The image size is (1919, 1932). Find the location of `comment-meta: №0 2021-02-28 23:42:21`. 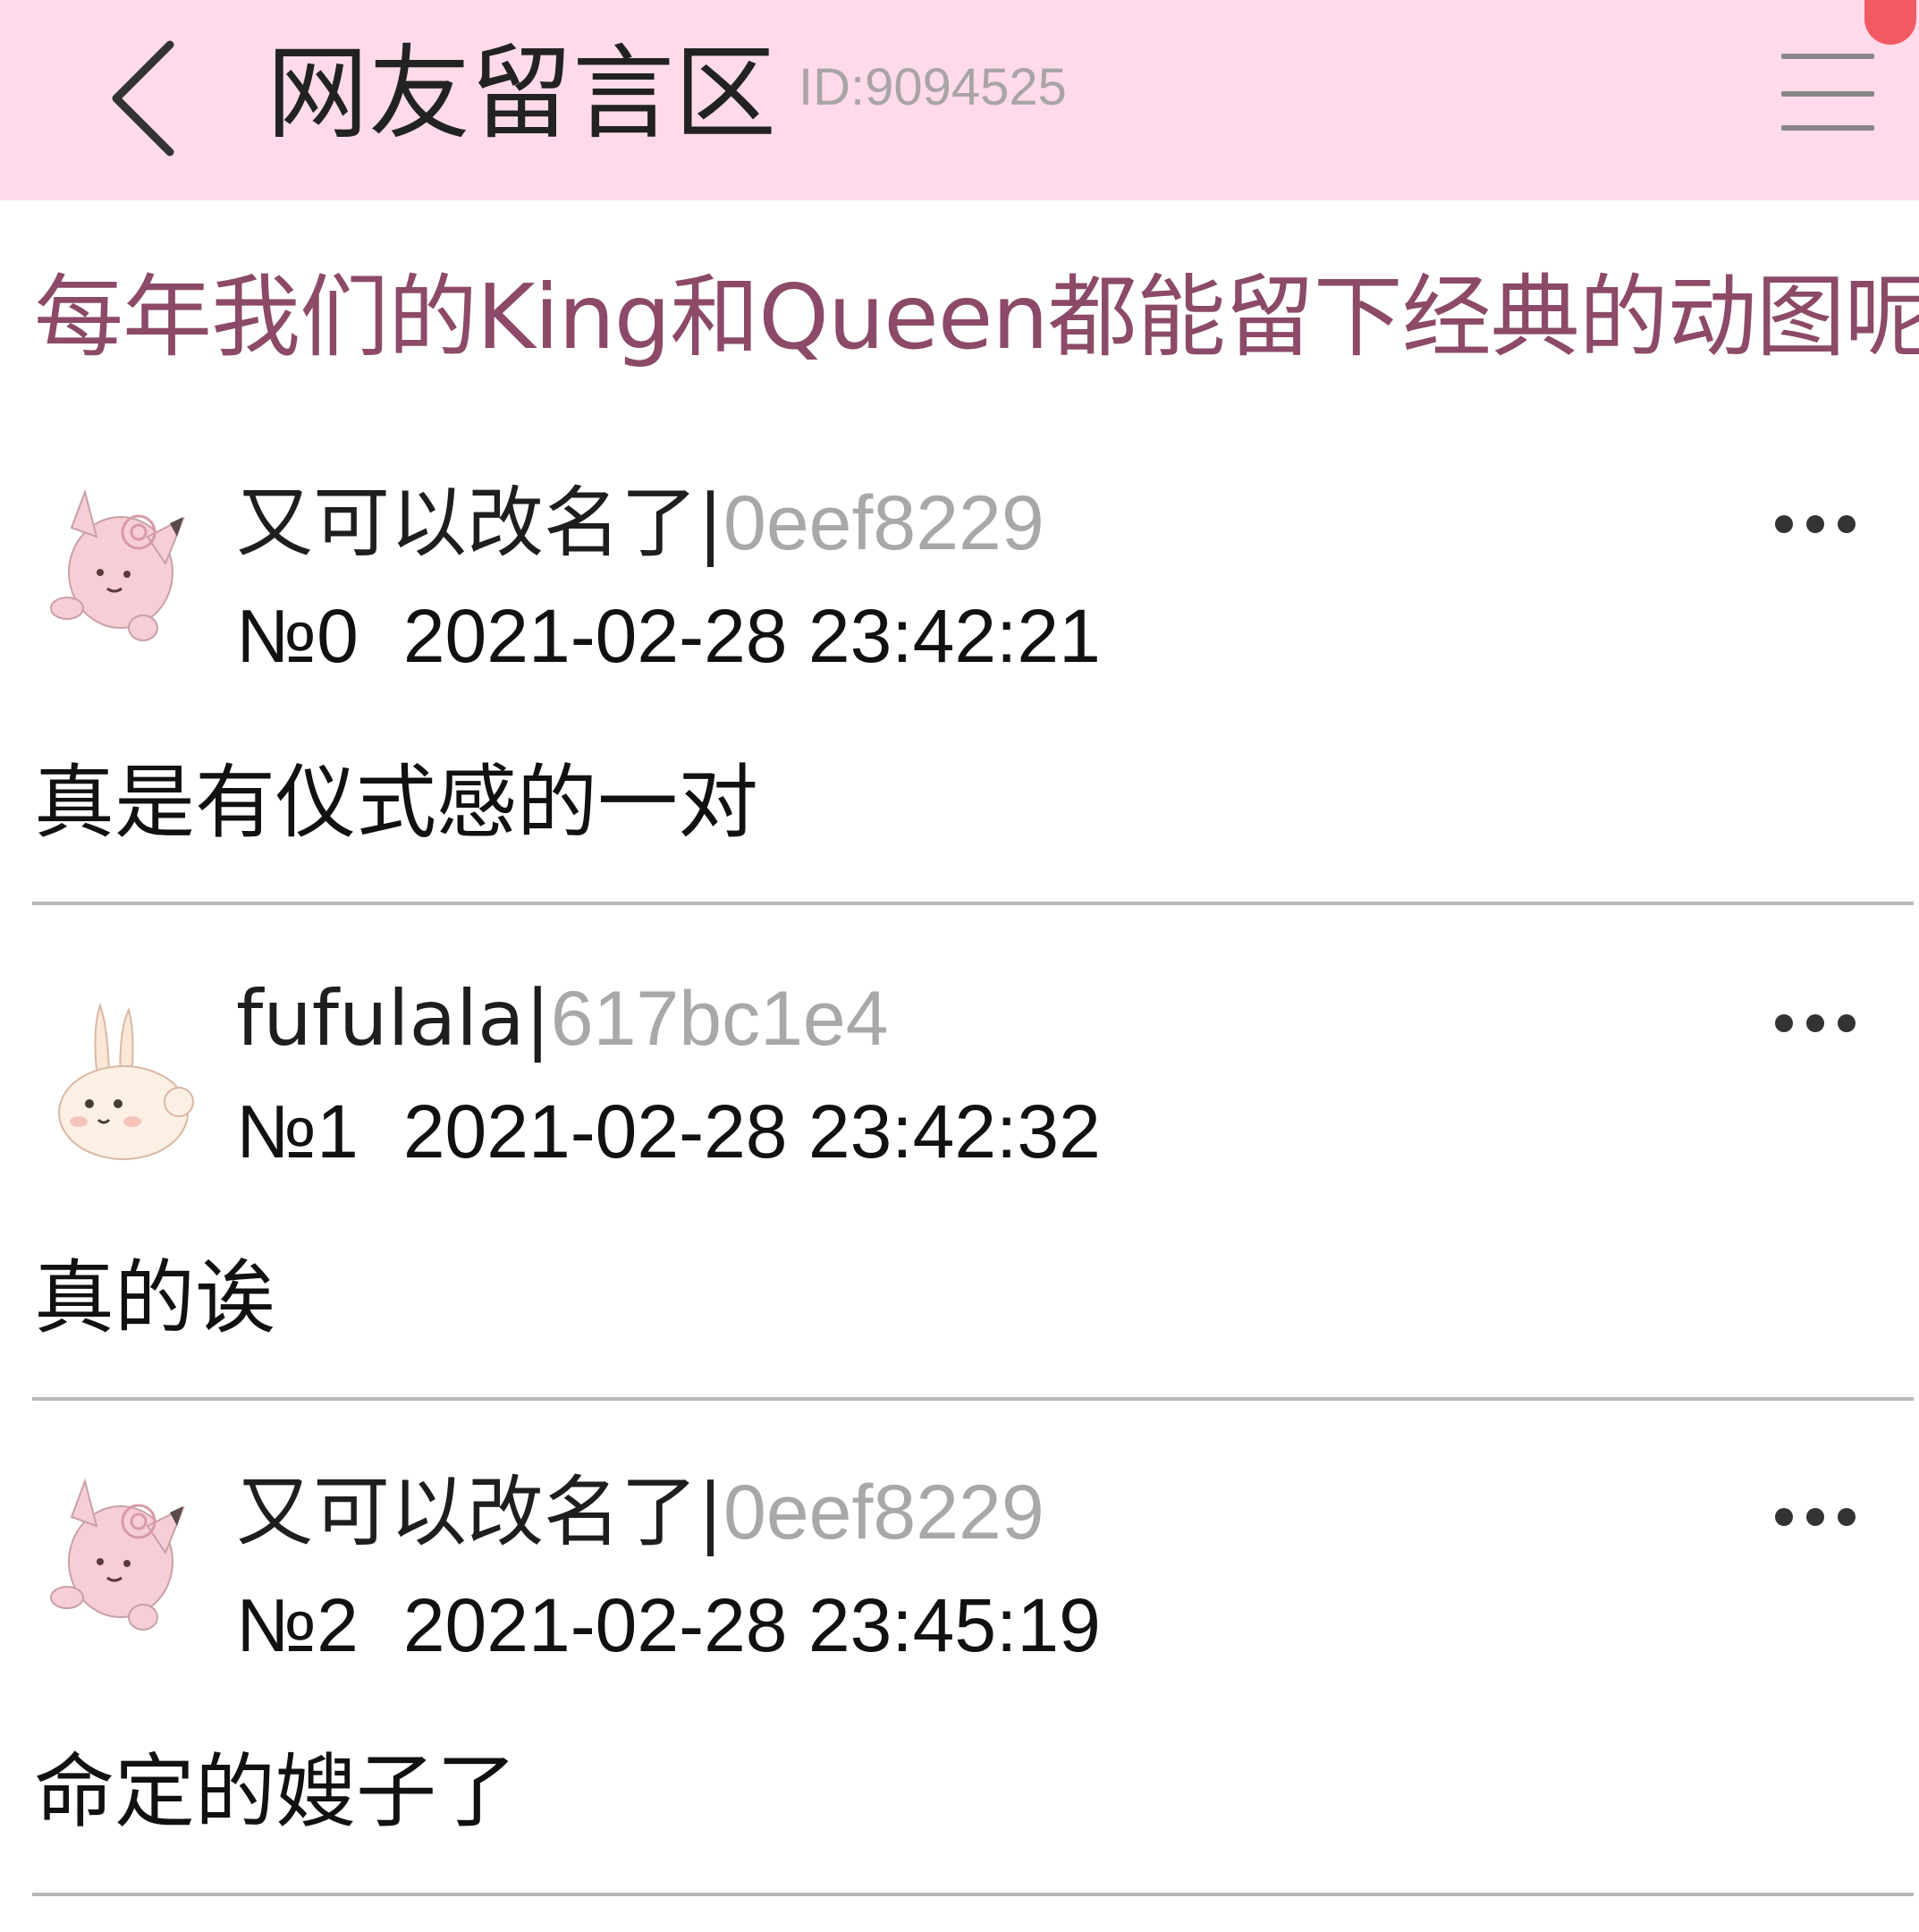

comment-meta: №0 2021-02-28 23:42:21 is located at coordinates (668, 636).